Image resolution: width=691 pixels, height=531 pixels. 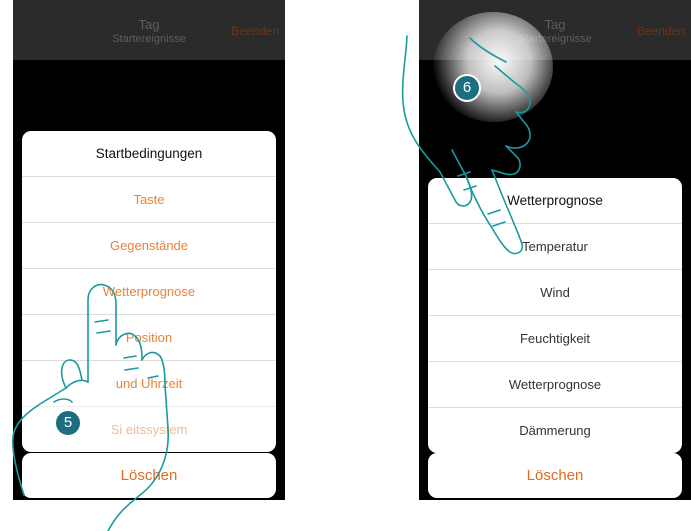 I want to click on step-badge: 5, so click(x=68, y=423).